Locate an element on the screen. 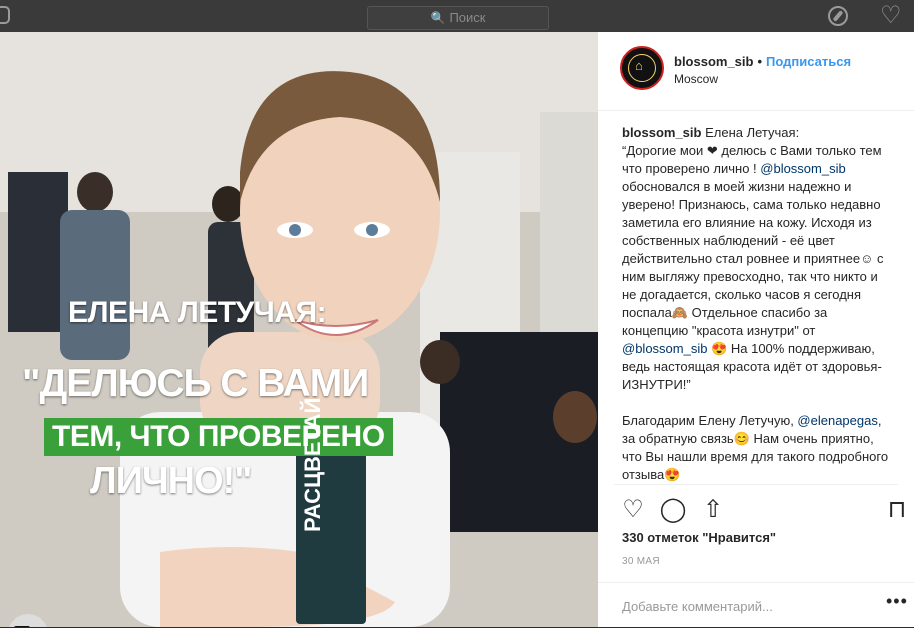 The height and width of the screenshot is (628, 914). blossom-logo-icon is located at coordinates (642, 68).